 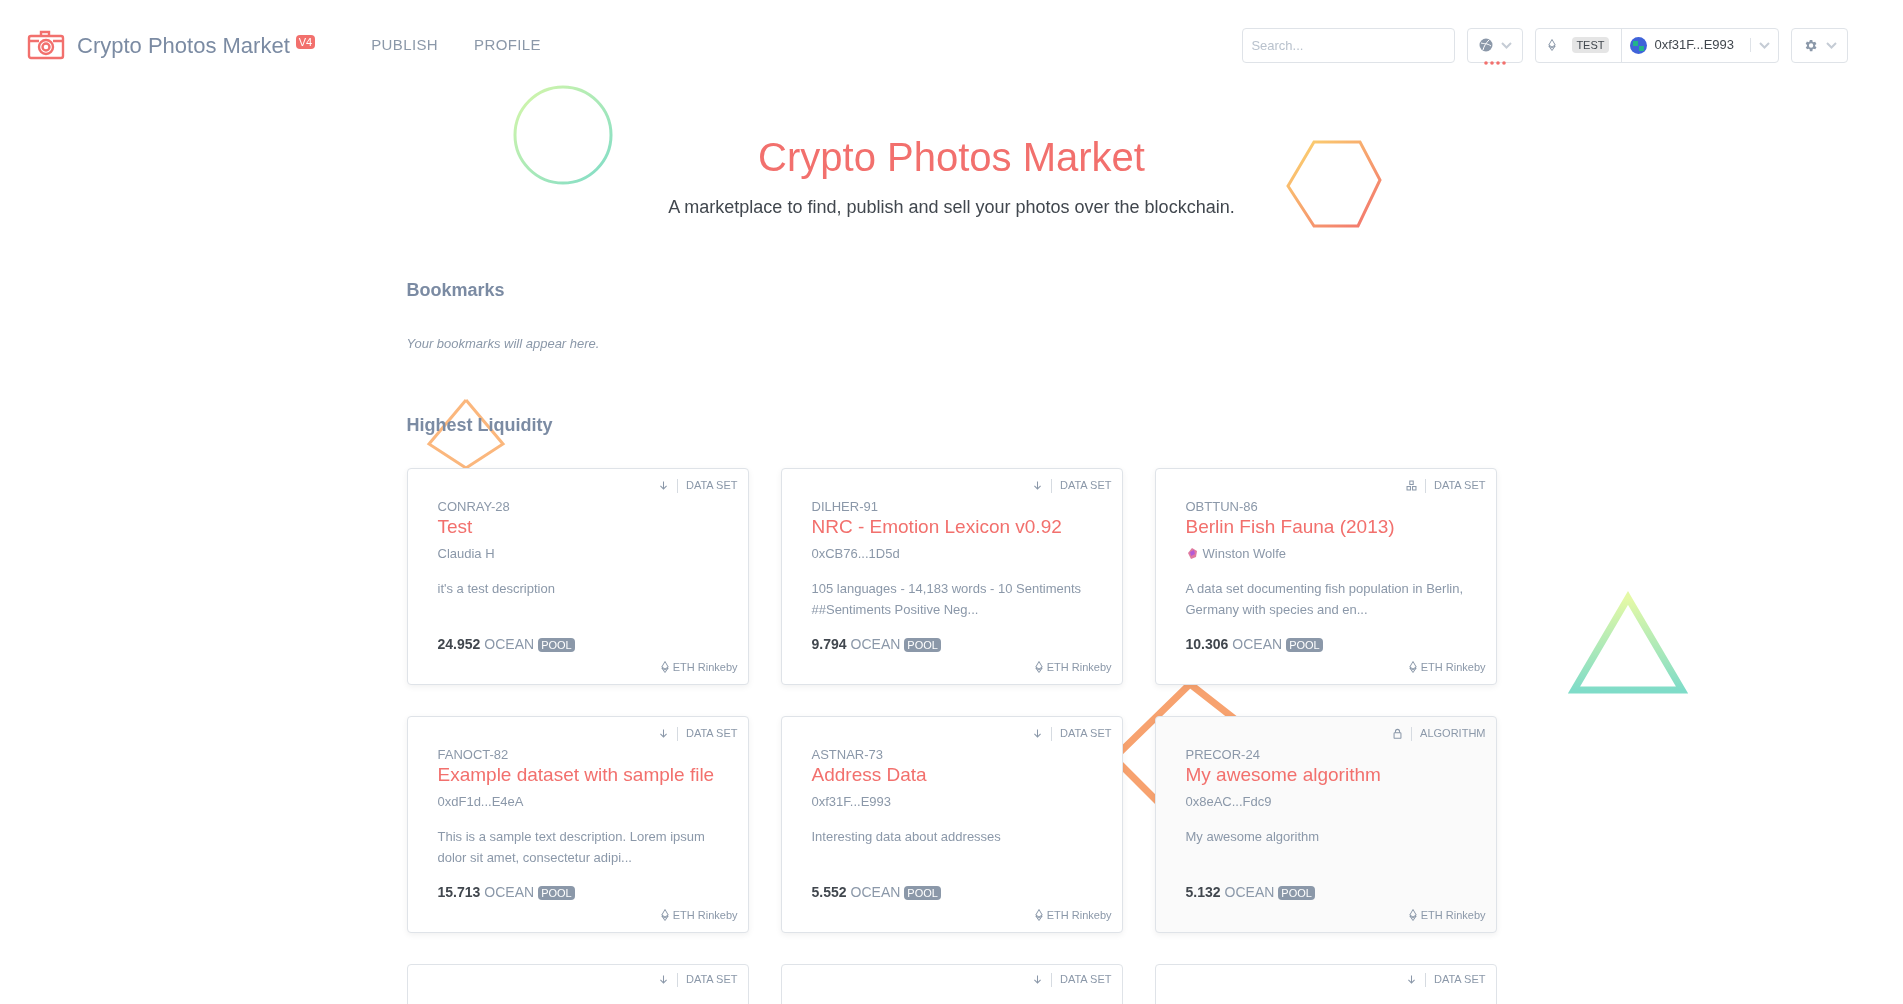 I want to click on settings-menu, so click(x=1819, y=45).